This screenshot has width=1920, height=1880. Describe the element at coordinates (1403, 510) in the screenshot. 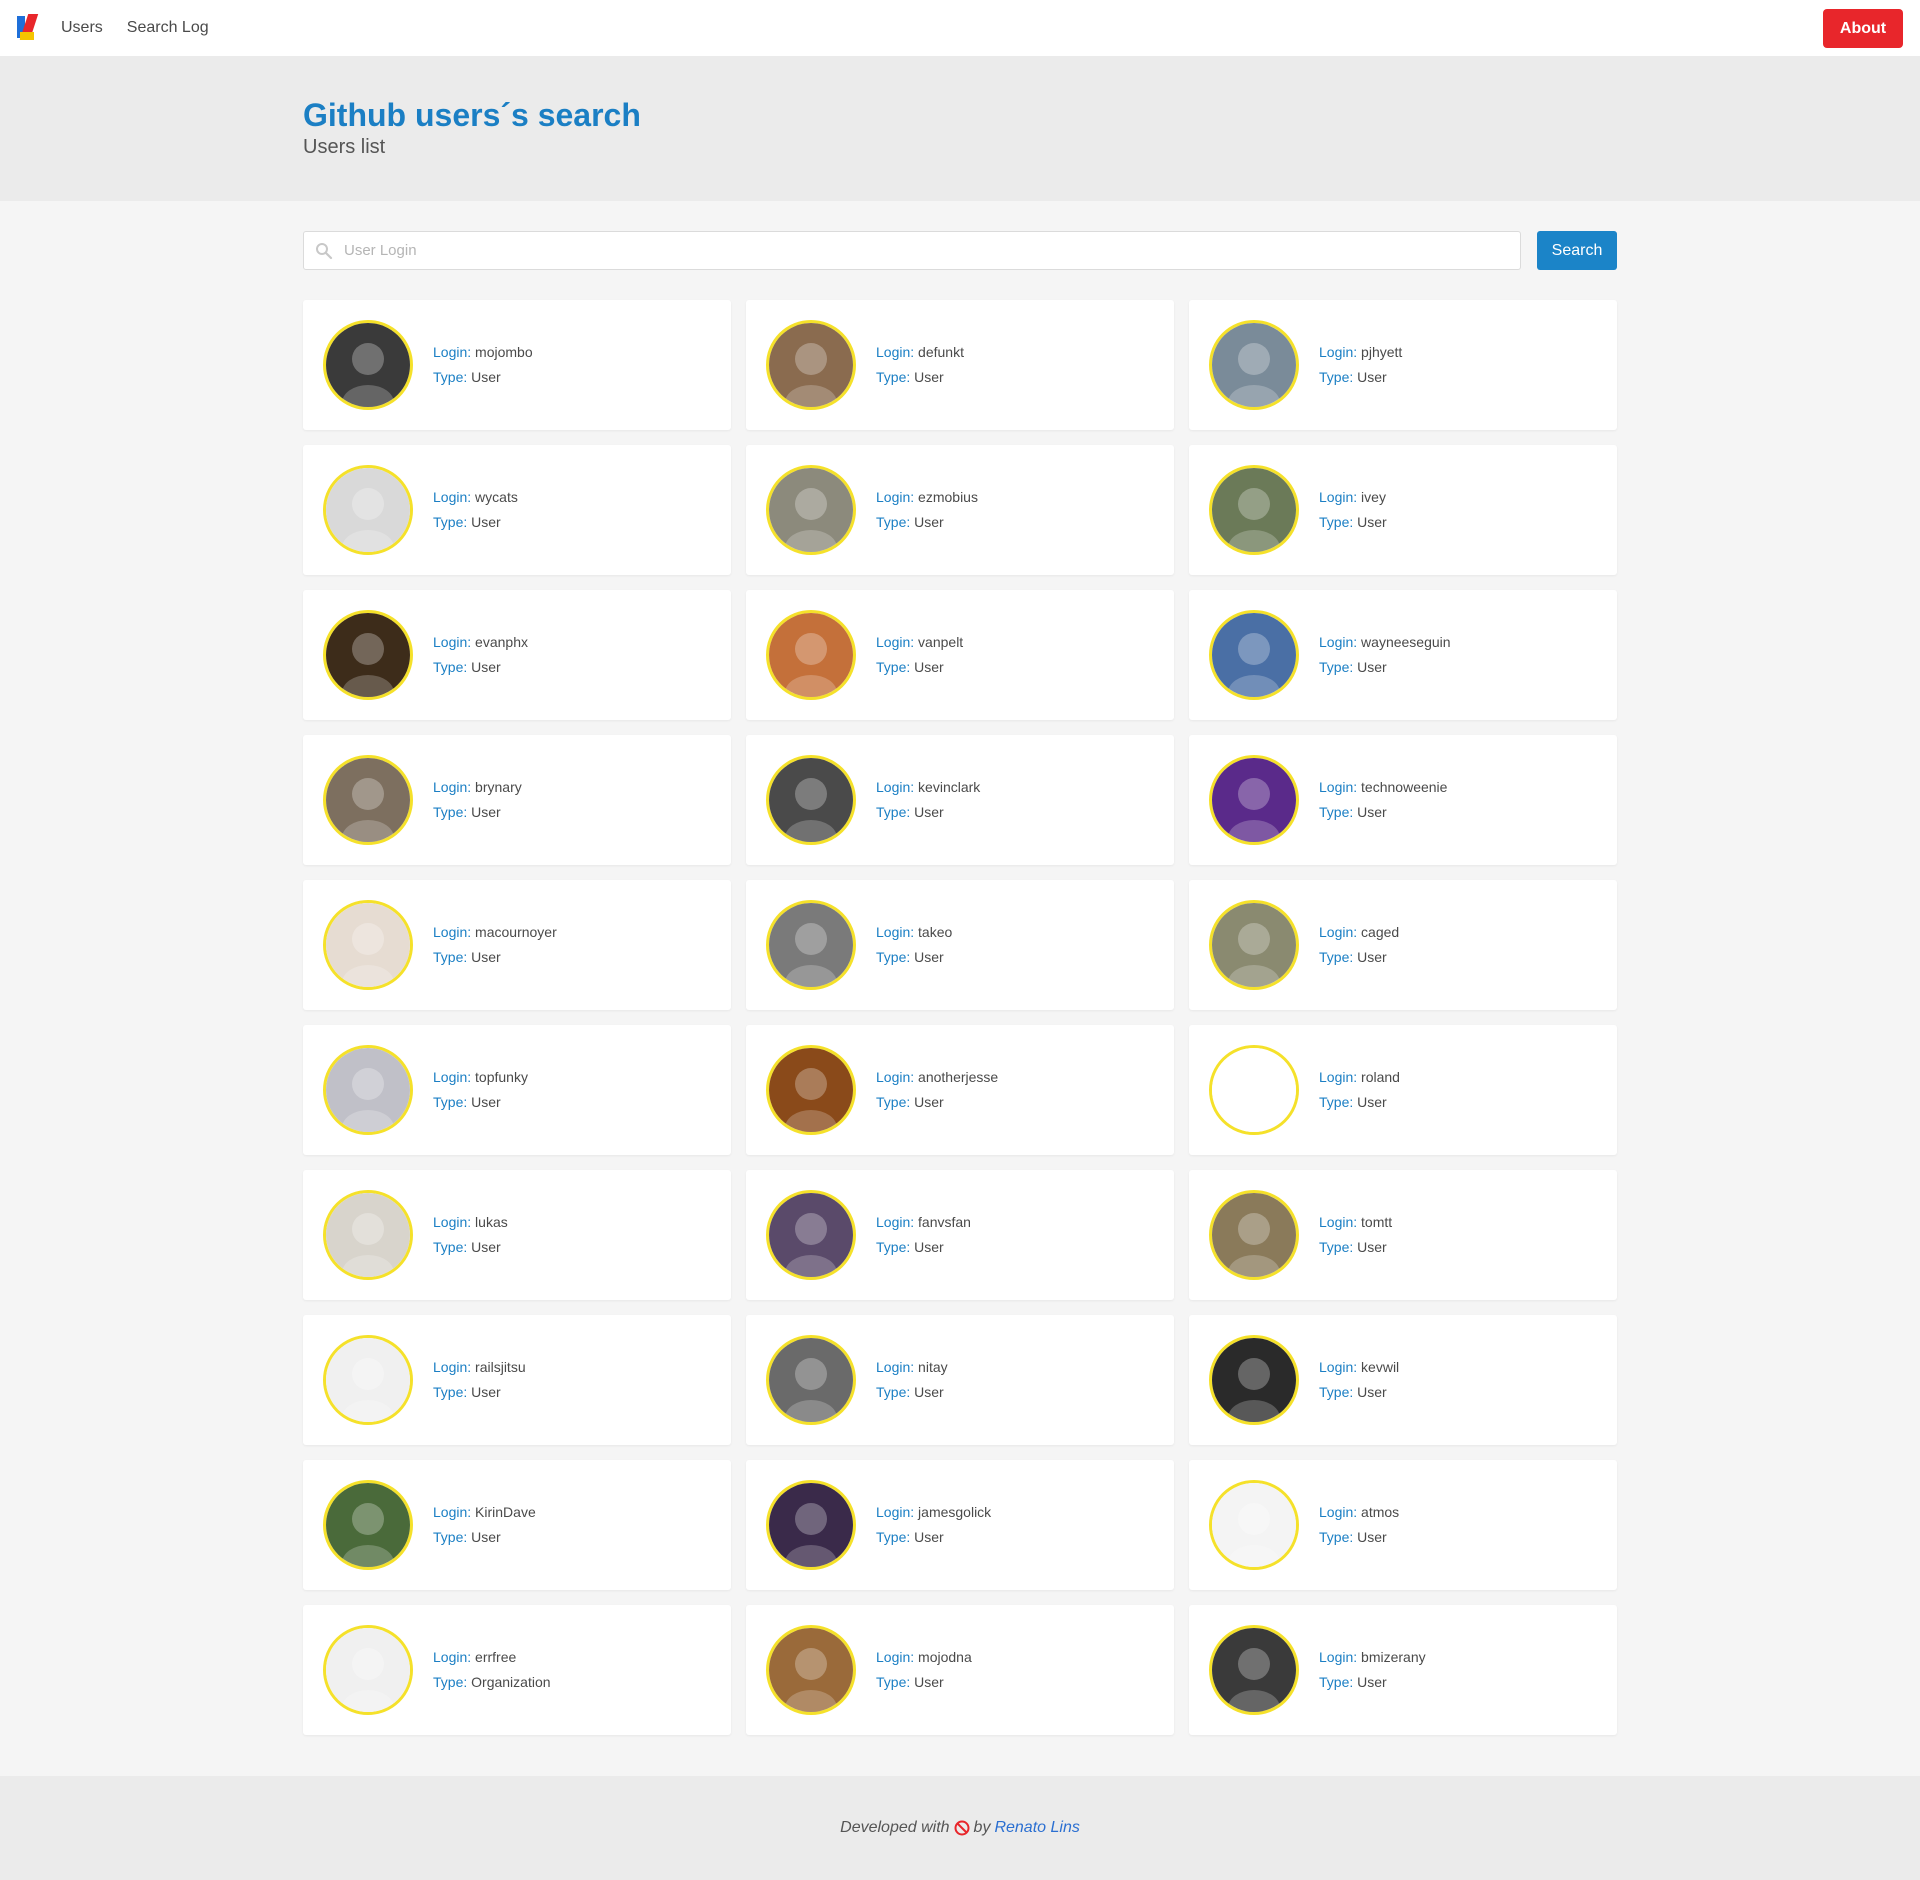

I see `user-card: Login: ivey Type: User` at that location.